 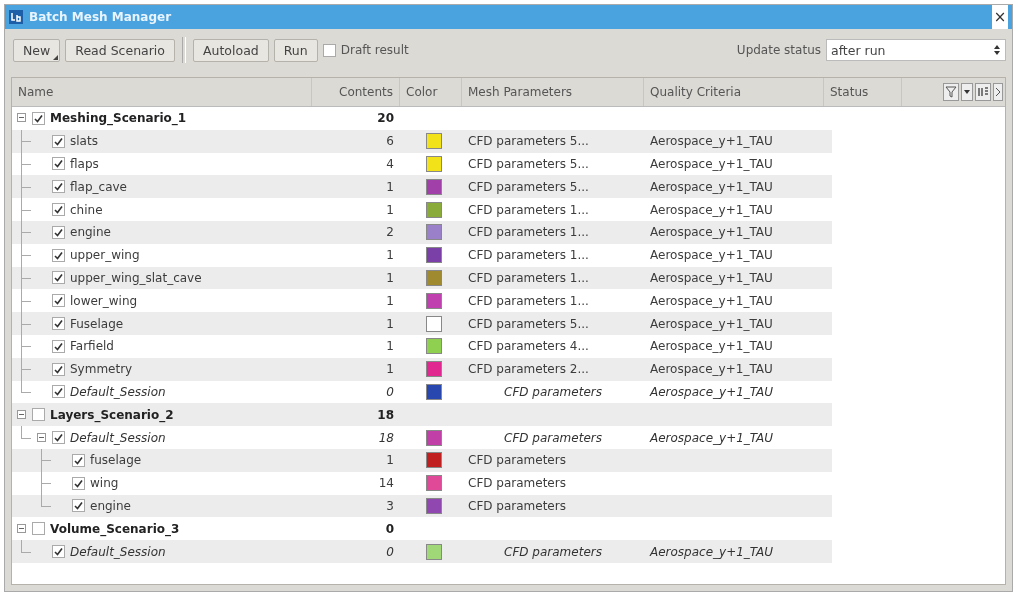 I want to click on item-name: flaps, so click(x=84, y=164).